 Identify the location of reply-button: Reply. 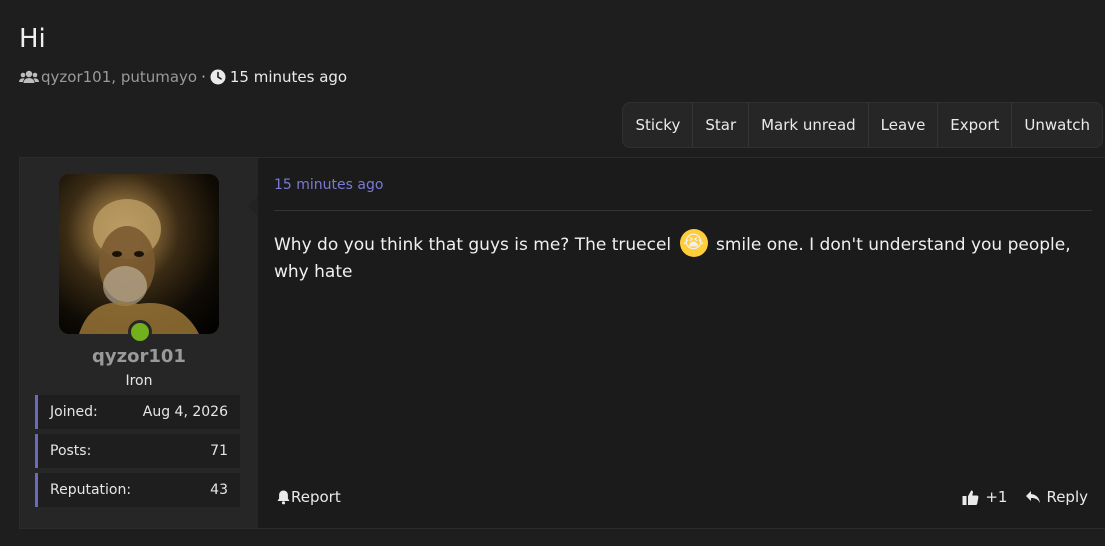
(1056, 497).